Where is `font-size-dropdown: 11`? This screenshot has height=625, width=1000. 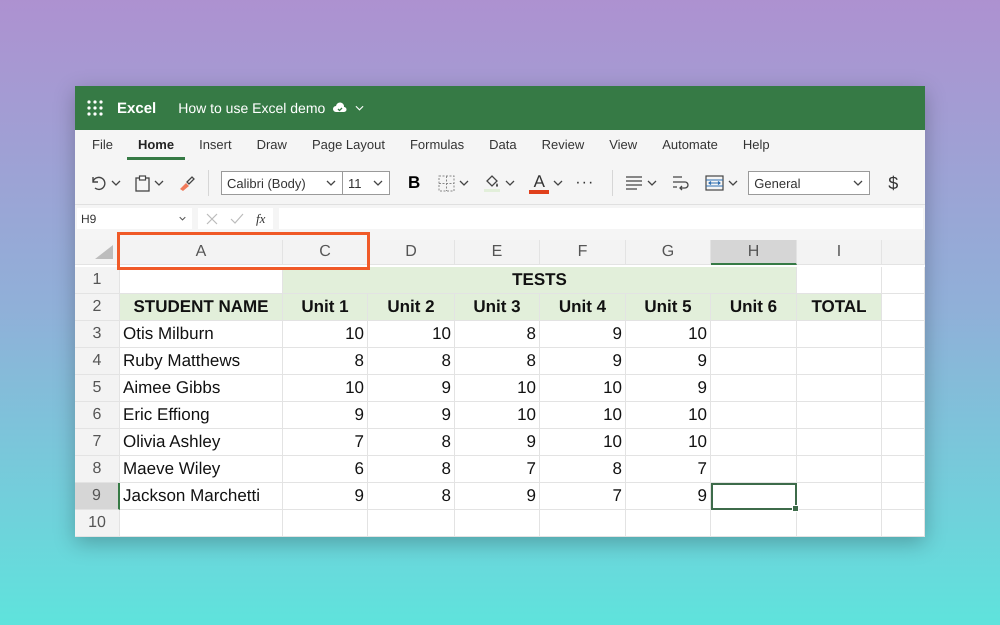
font-size-dropdown: 11 is located at coordinates (366, 183).